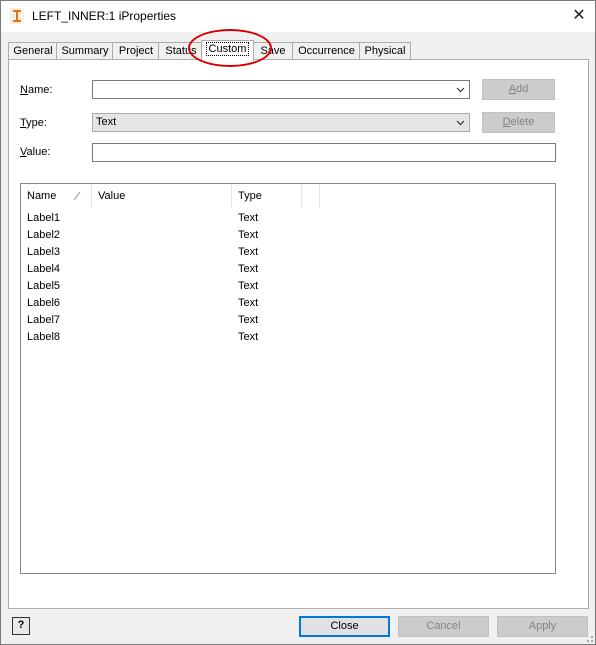 Image resolution: width=596 pixels, height=645 pixels. I want to click on column-header-name: Name, so click(56, 196).